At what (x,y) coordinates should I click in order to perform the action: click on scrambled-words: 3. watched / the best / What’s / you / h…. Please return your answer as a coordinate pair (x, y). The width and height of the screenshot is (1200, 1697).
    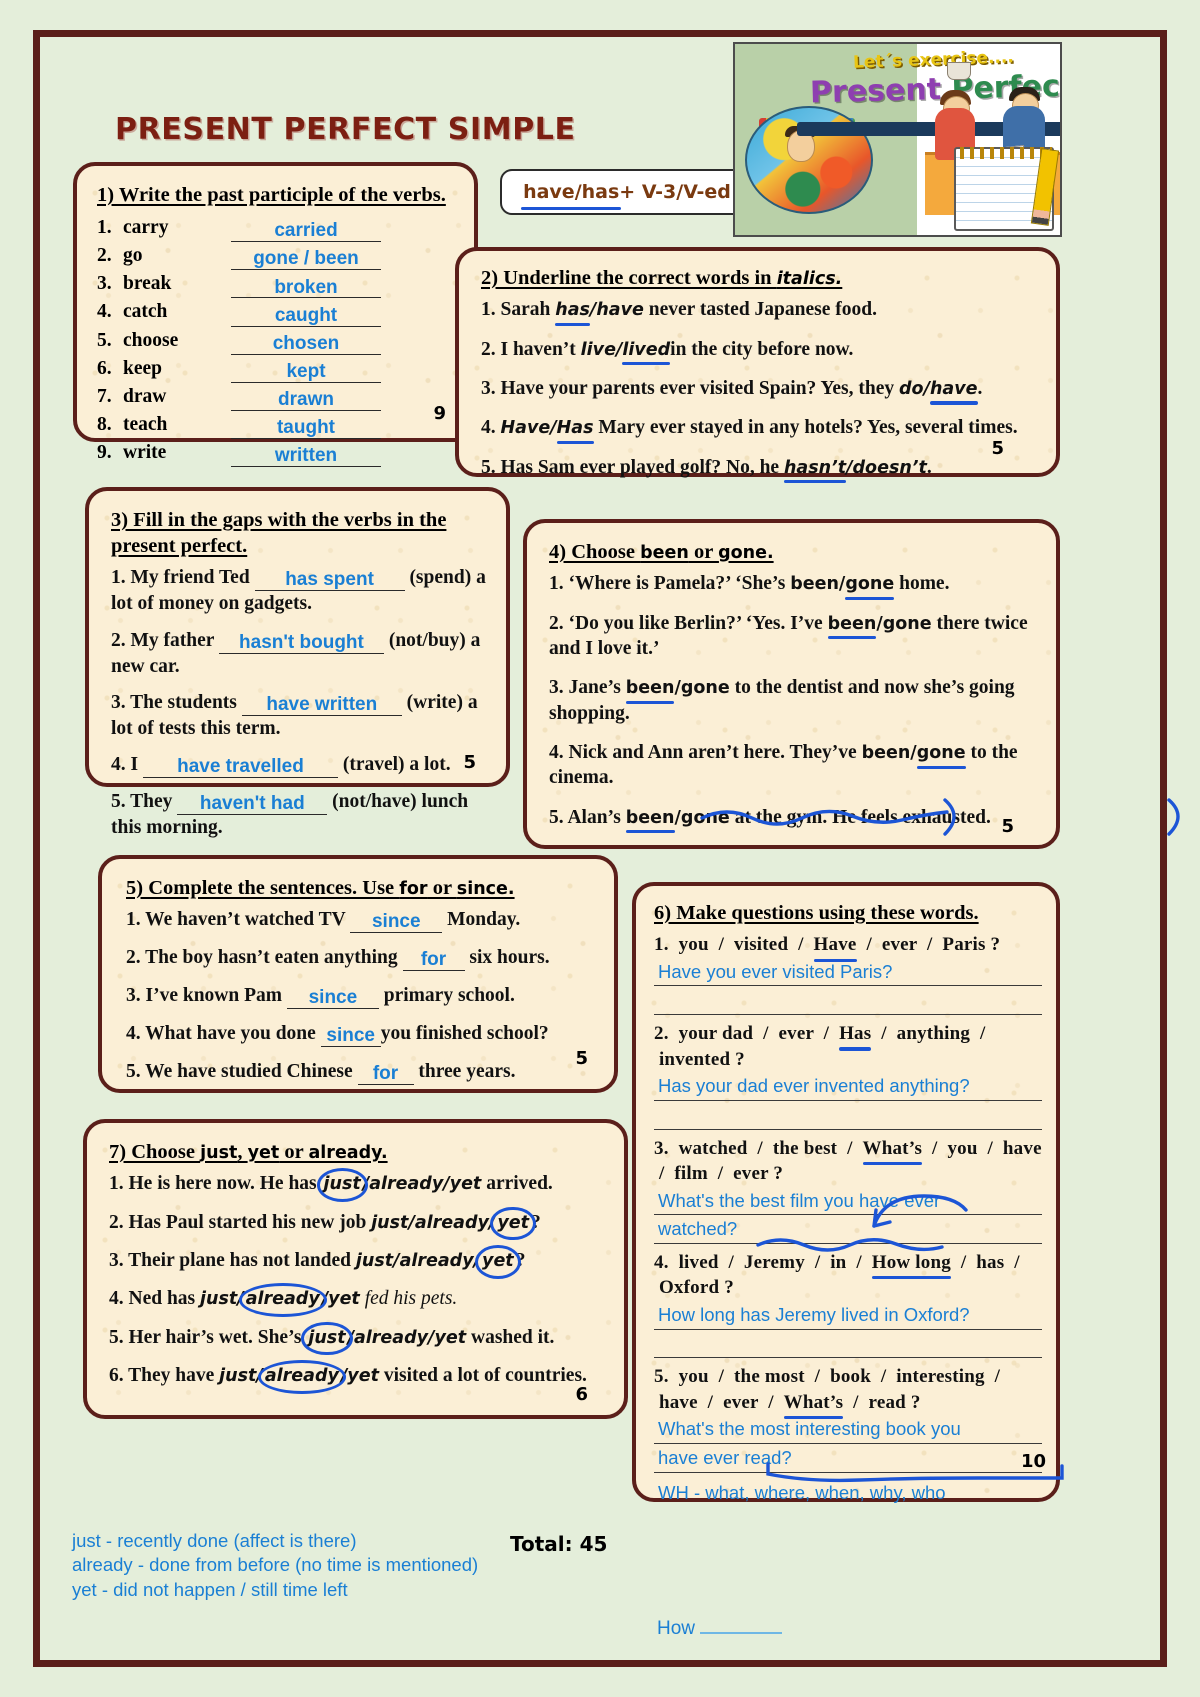
    Looking at the image, I should click on (848, 1161).